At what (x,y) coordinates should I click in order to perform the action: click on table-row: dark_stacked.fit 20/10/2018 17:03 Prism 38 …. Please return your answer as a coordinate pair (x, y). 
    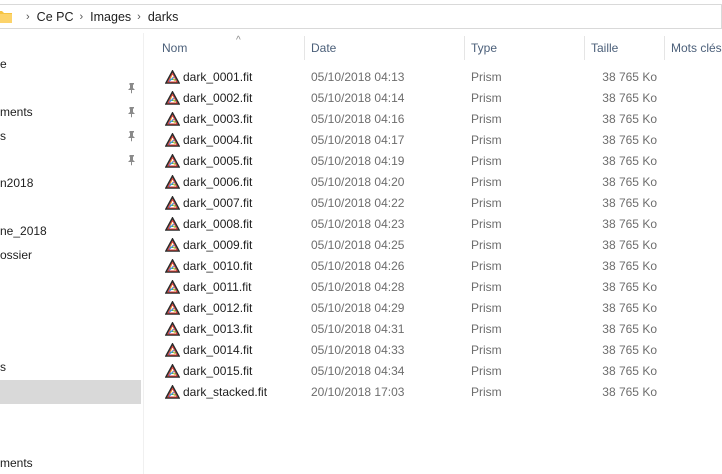
    Looking at the image, I should click on (433, 392).